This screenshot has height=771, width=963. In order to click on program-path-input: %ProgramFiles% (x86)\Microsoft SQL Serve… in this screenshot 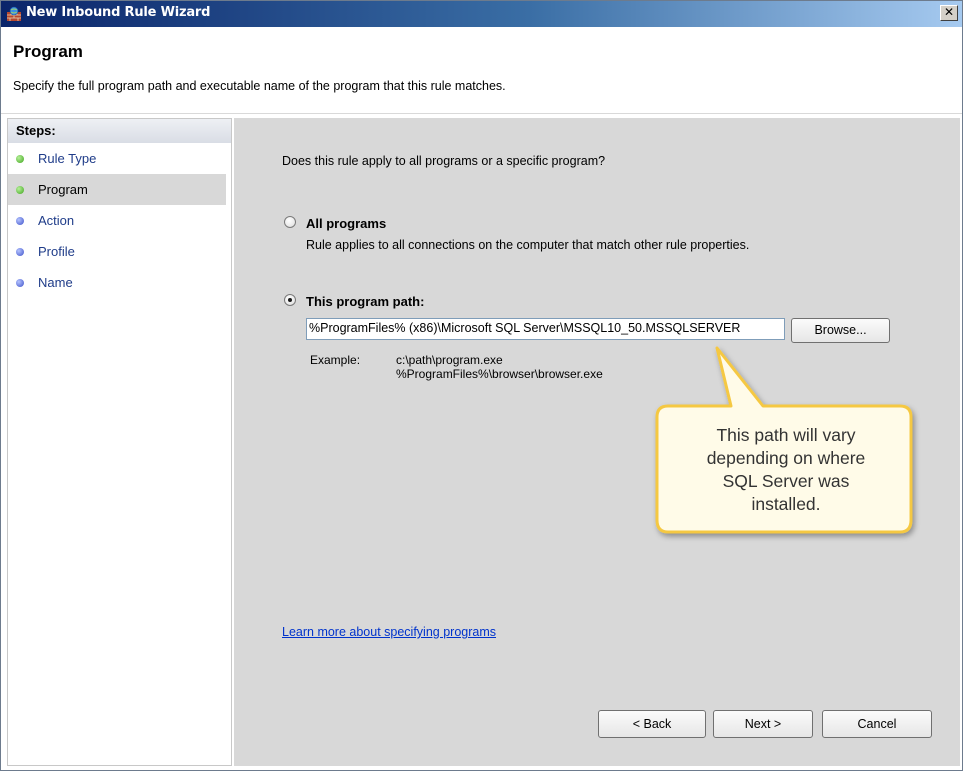, I will do `click(545, 329)`.